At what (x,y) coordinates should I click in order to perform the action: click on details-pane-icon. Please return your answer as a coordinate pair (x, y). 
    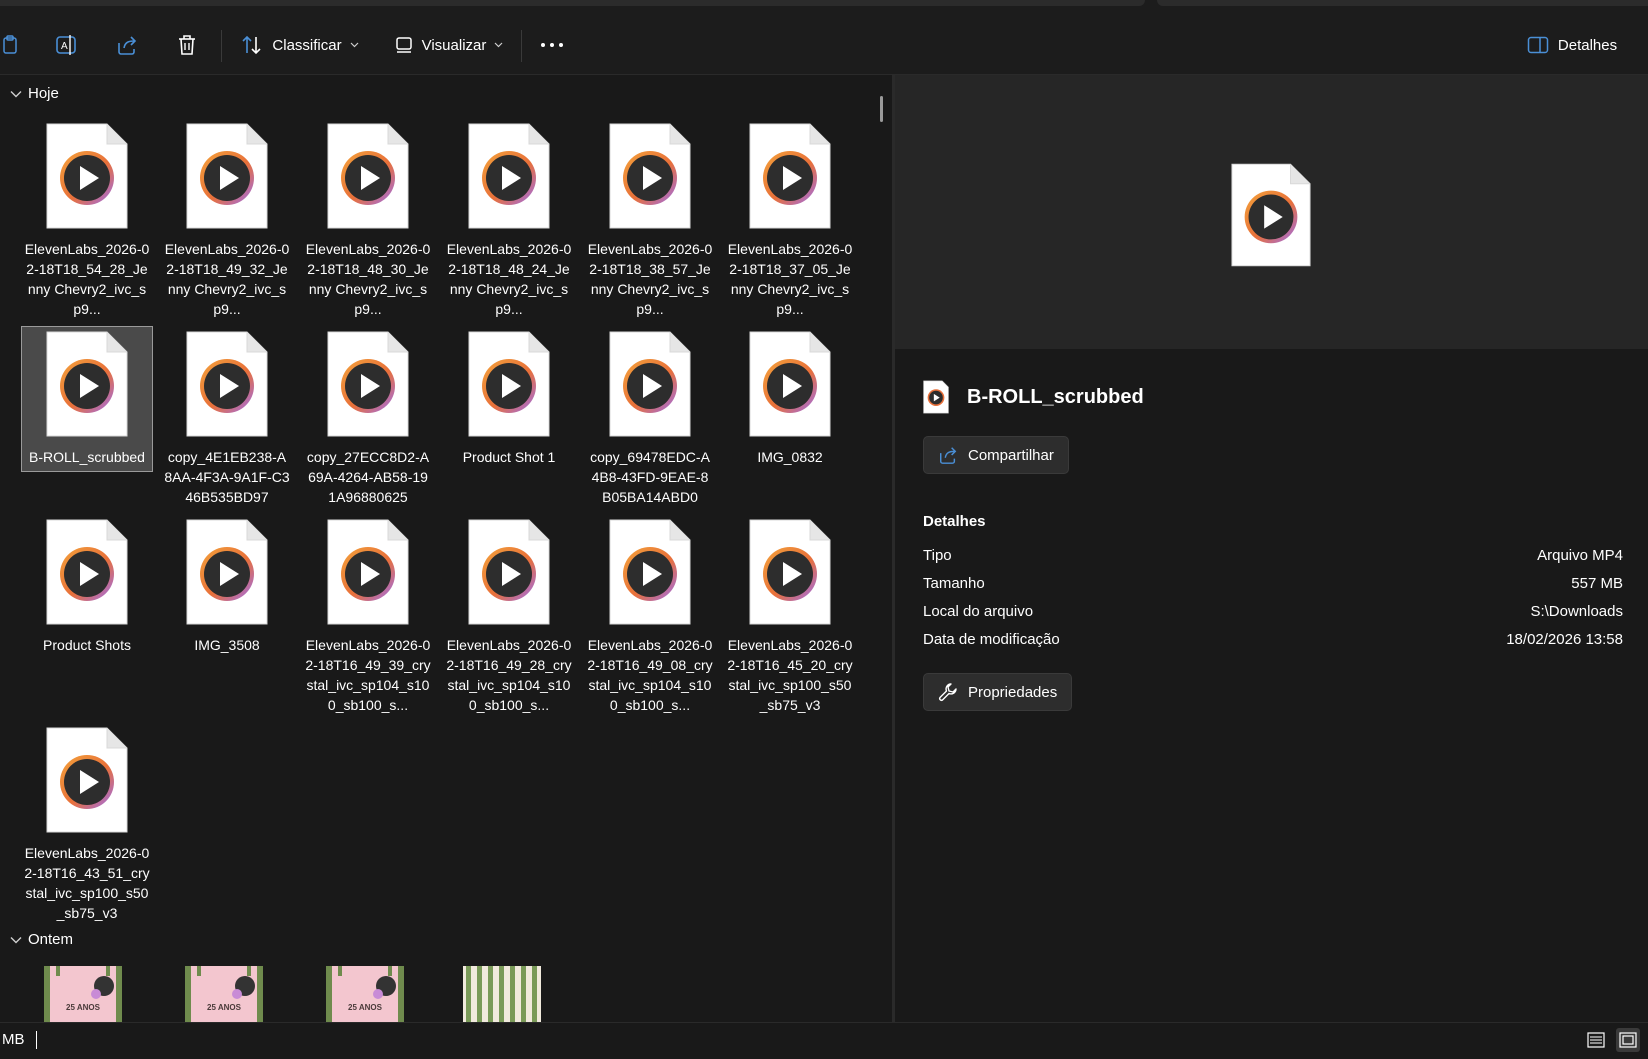
    Looking at the image, I should click on (1538, 45).